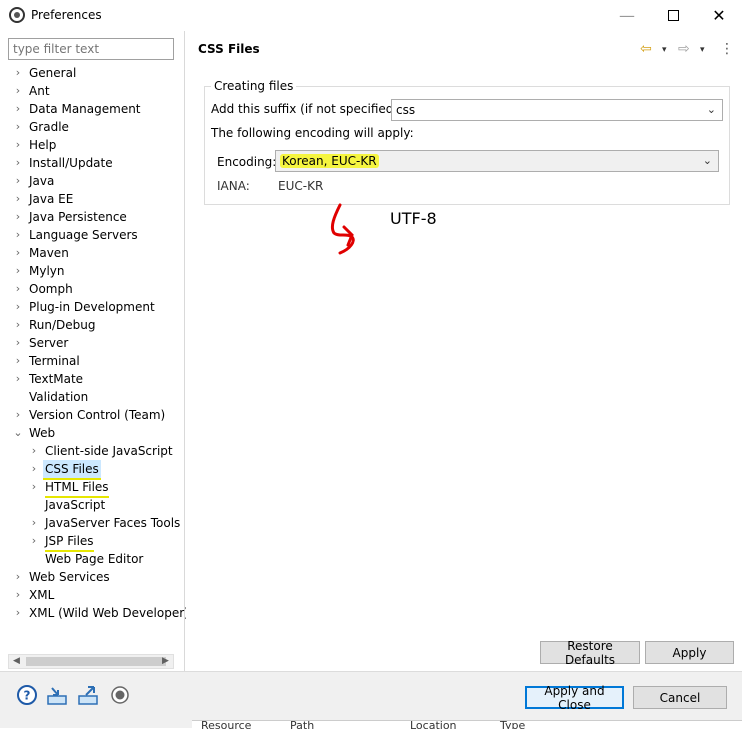 This screenshot has width=742, height=729. I want to click on scroll-left-arrow-icon: ◀, so click(16, 661).